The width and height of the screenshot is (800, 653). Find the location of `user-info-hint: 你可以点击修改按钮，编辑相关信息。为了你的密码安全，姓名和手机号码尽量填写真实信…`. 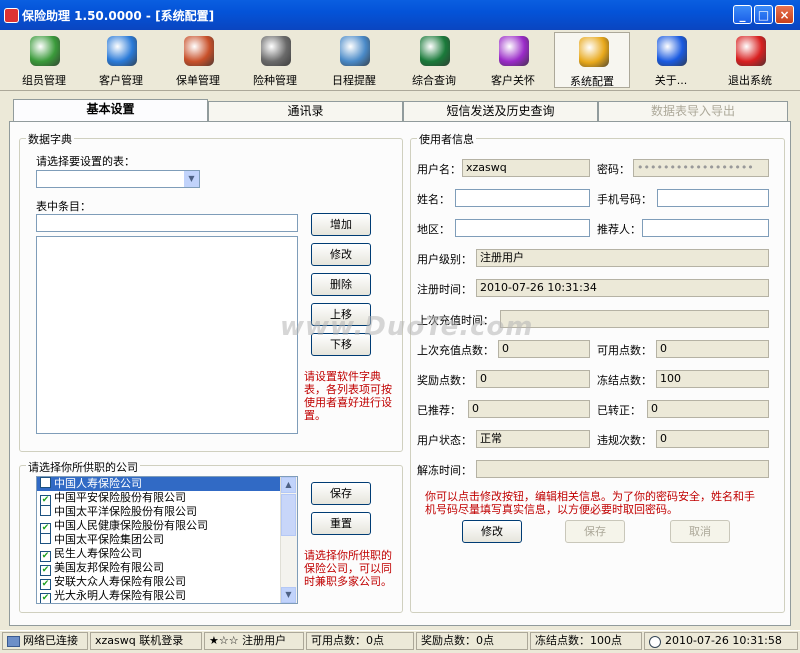

user-info-hint: 你可以点击修改按钮，编辑相关信息。为了你的密码安全，姓名和手机号码尽量填写真实信… is located at coordinates (590, 503).